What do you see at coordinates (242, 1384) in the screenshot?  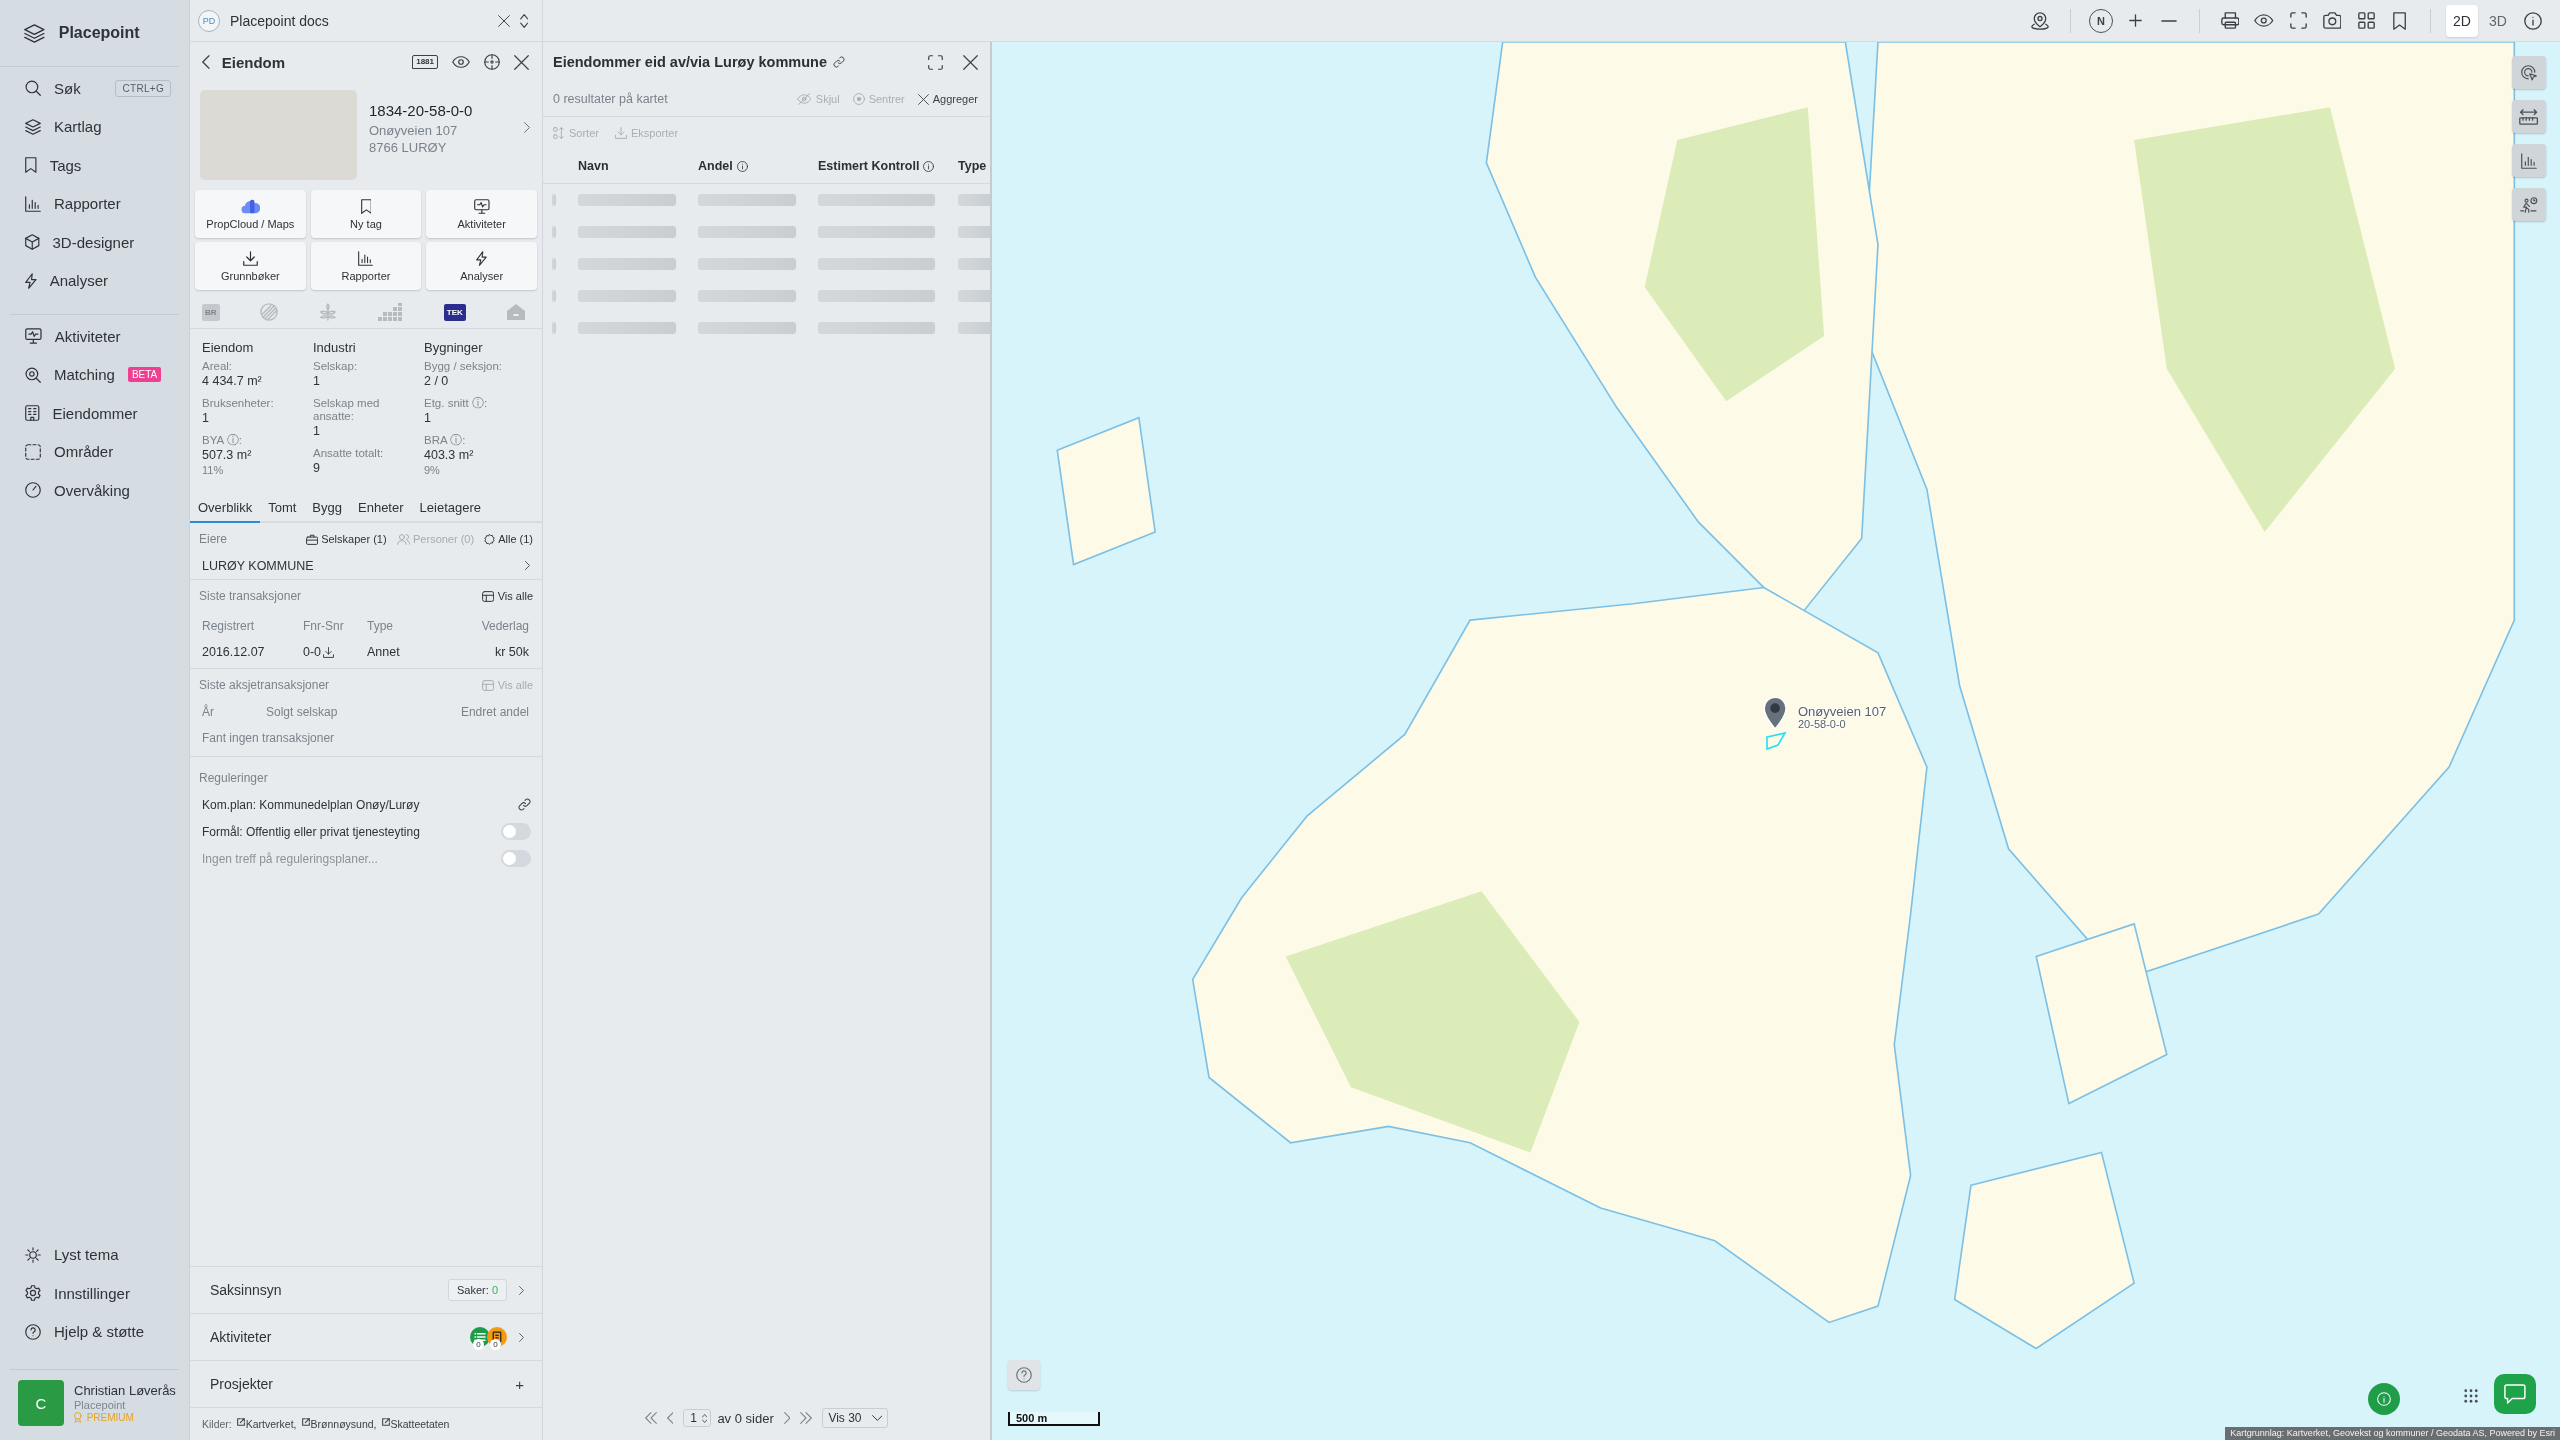 I see `section-title: Prosjekter` at bounding box center [242, 1384].